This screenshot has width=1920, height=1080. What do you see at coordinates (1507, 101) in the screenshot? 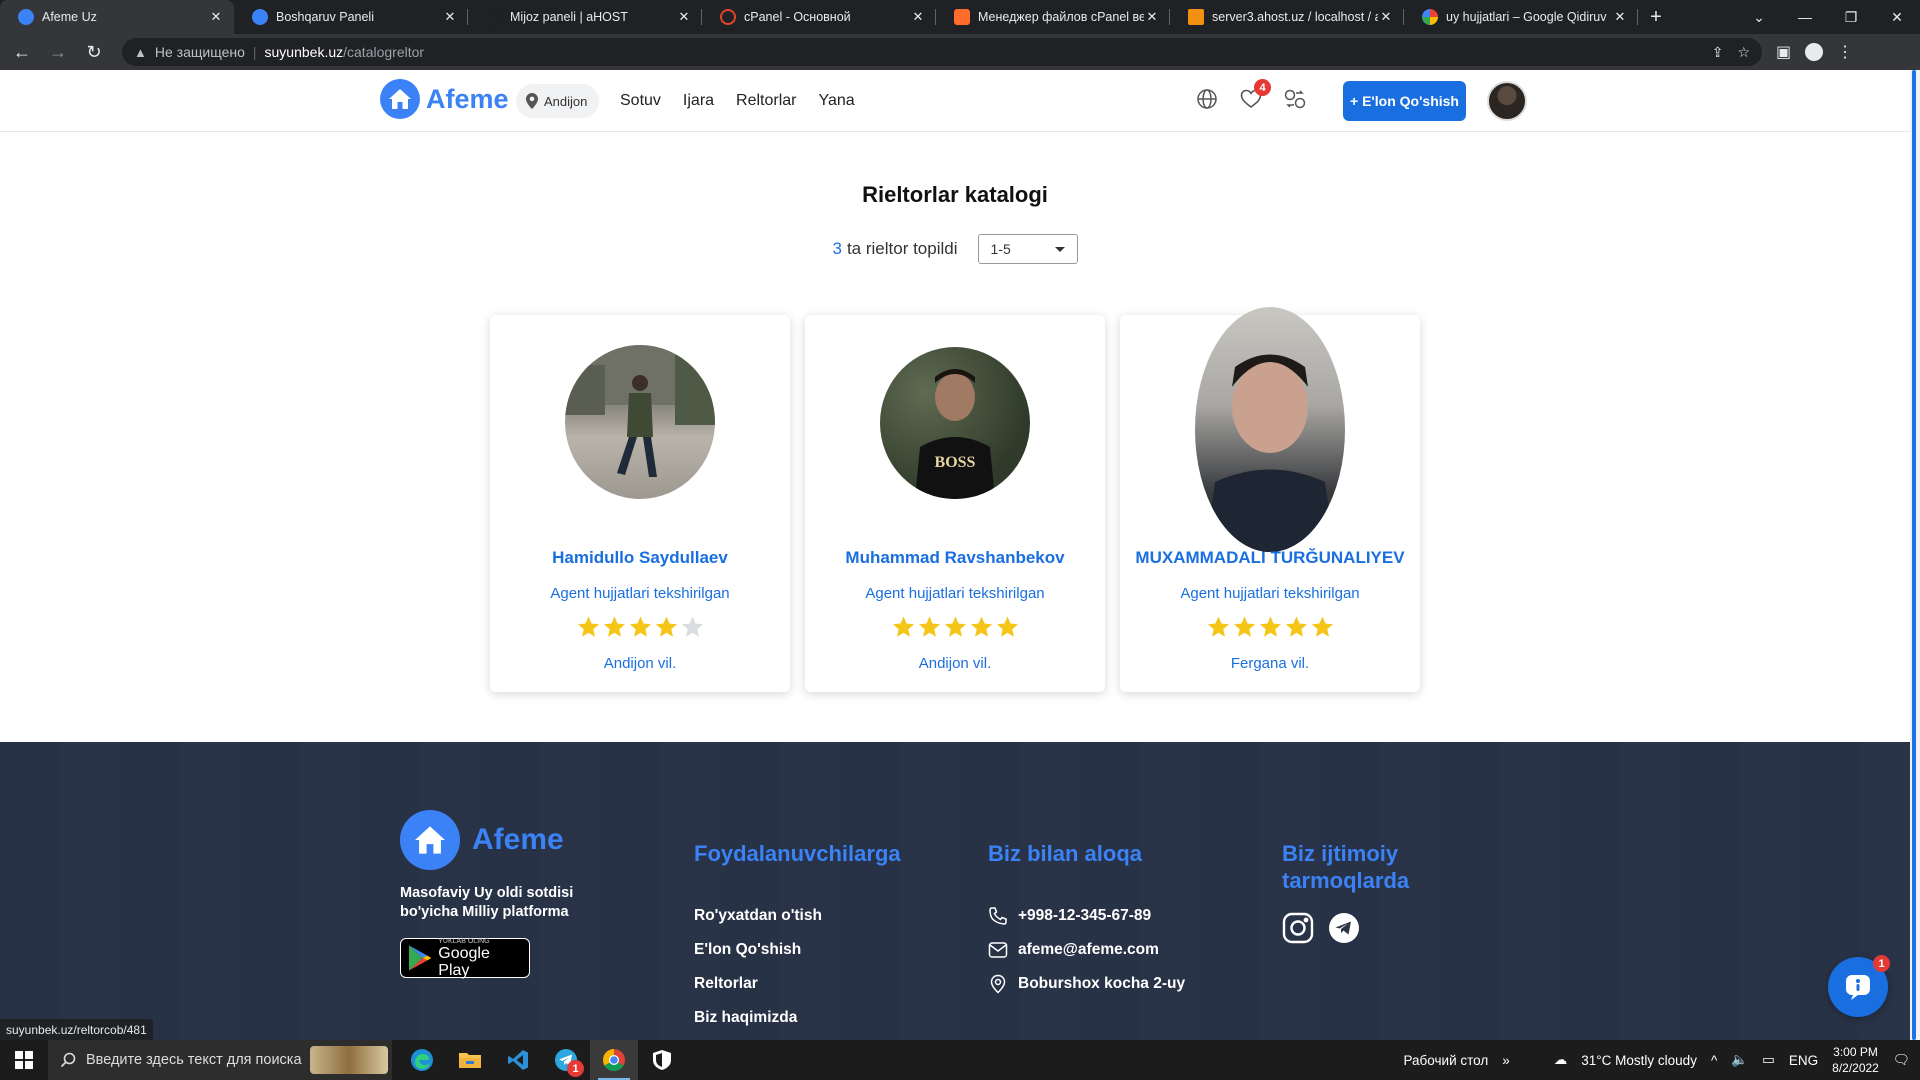
I see `user-avatar` at bounding box center [1507, 101].